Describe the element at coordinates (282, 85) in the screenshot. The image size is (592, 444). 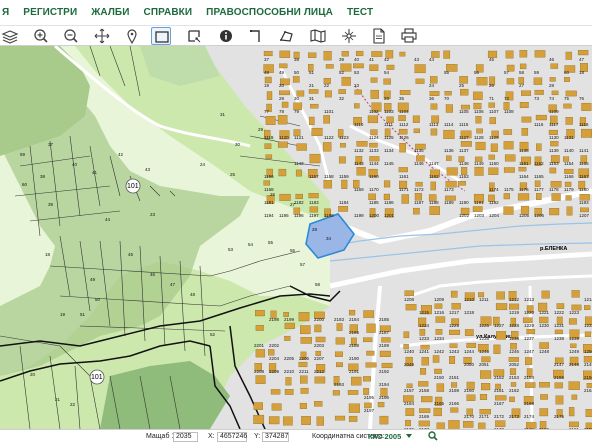
I see `parcel-label: 20` at that location.